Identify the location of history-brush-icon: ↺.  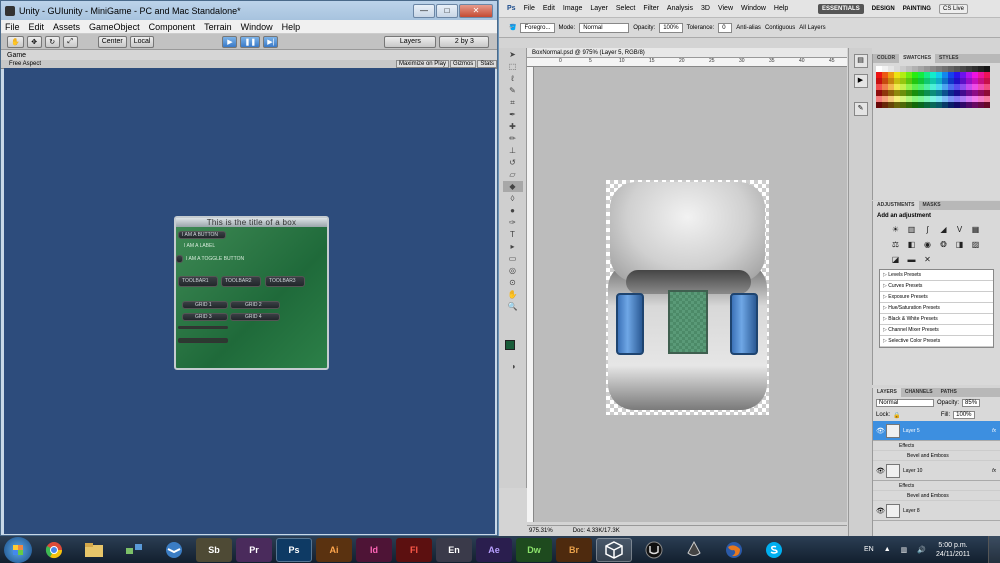
(513, 162).